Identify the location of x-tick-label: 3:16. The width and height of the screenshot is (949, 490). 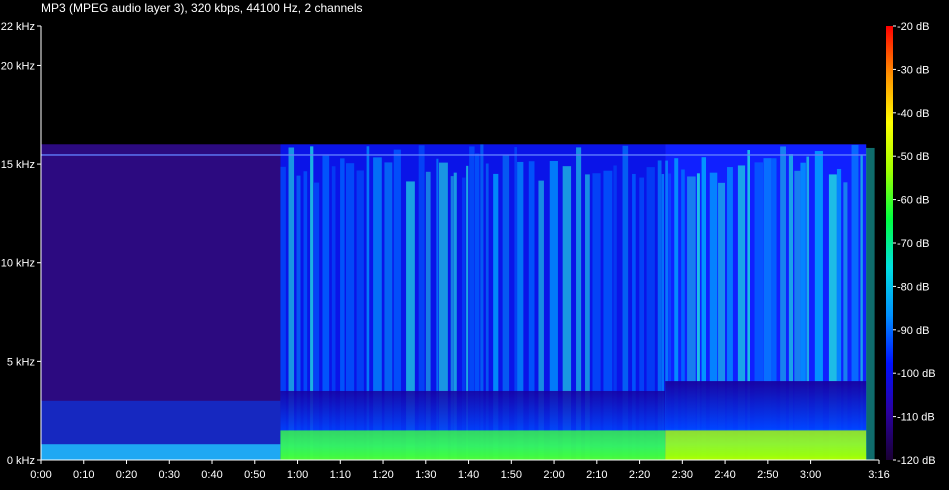
(878, 475).